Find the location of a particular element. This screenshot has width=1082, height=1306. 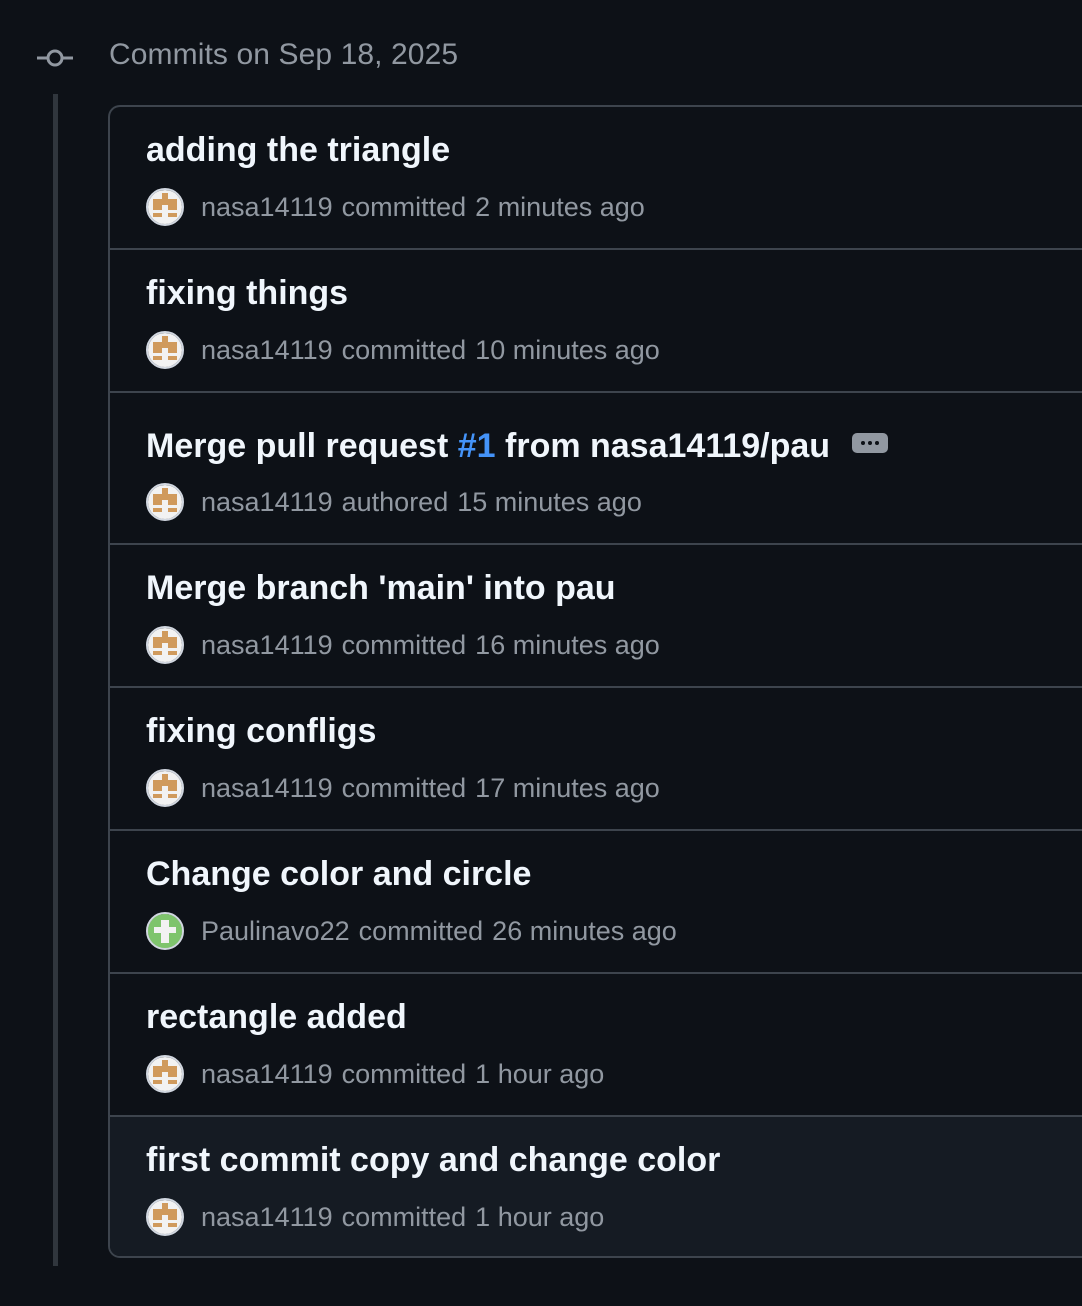

commit-meta: nasa14119 committed 10 minutes ago is located at coordinates (403, 350).